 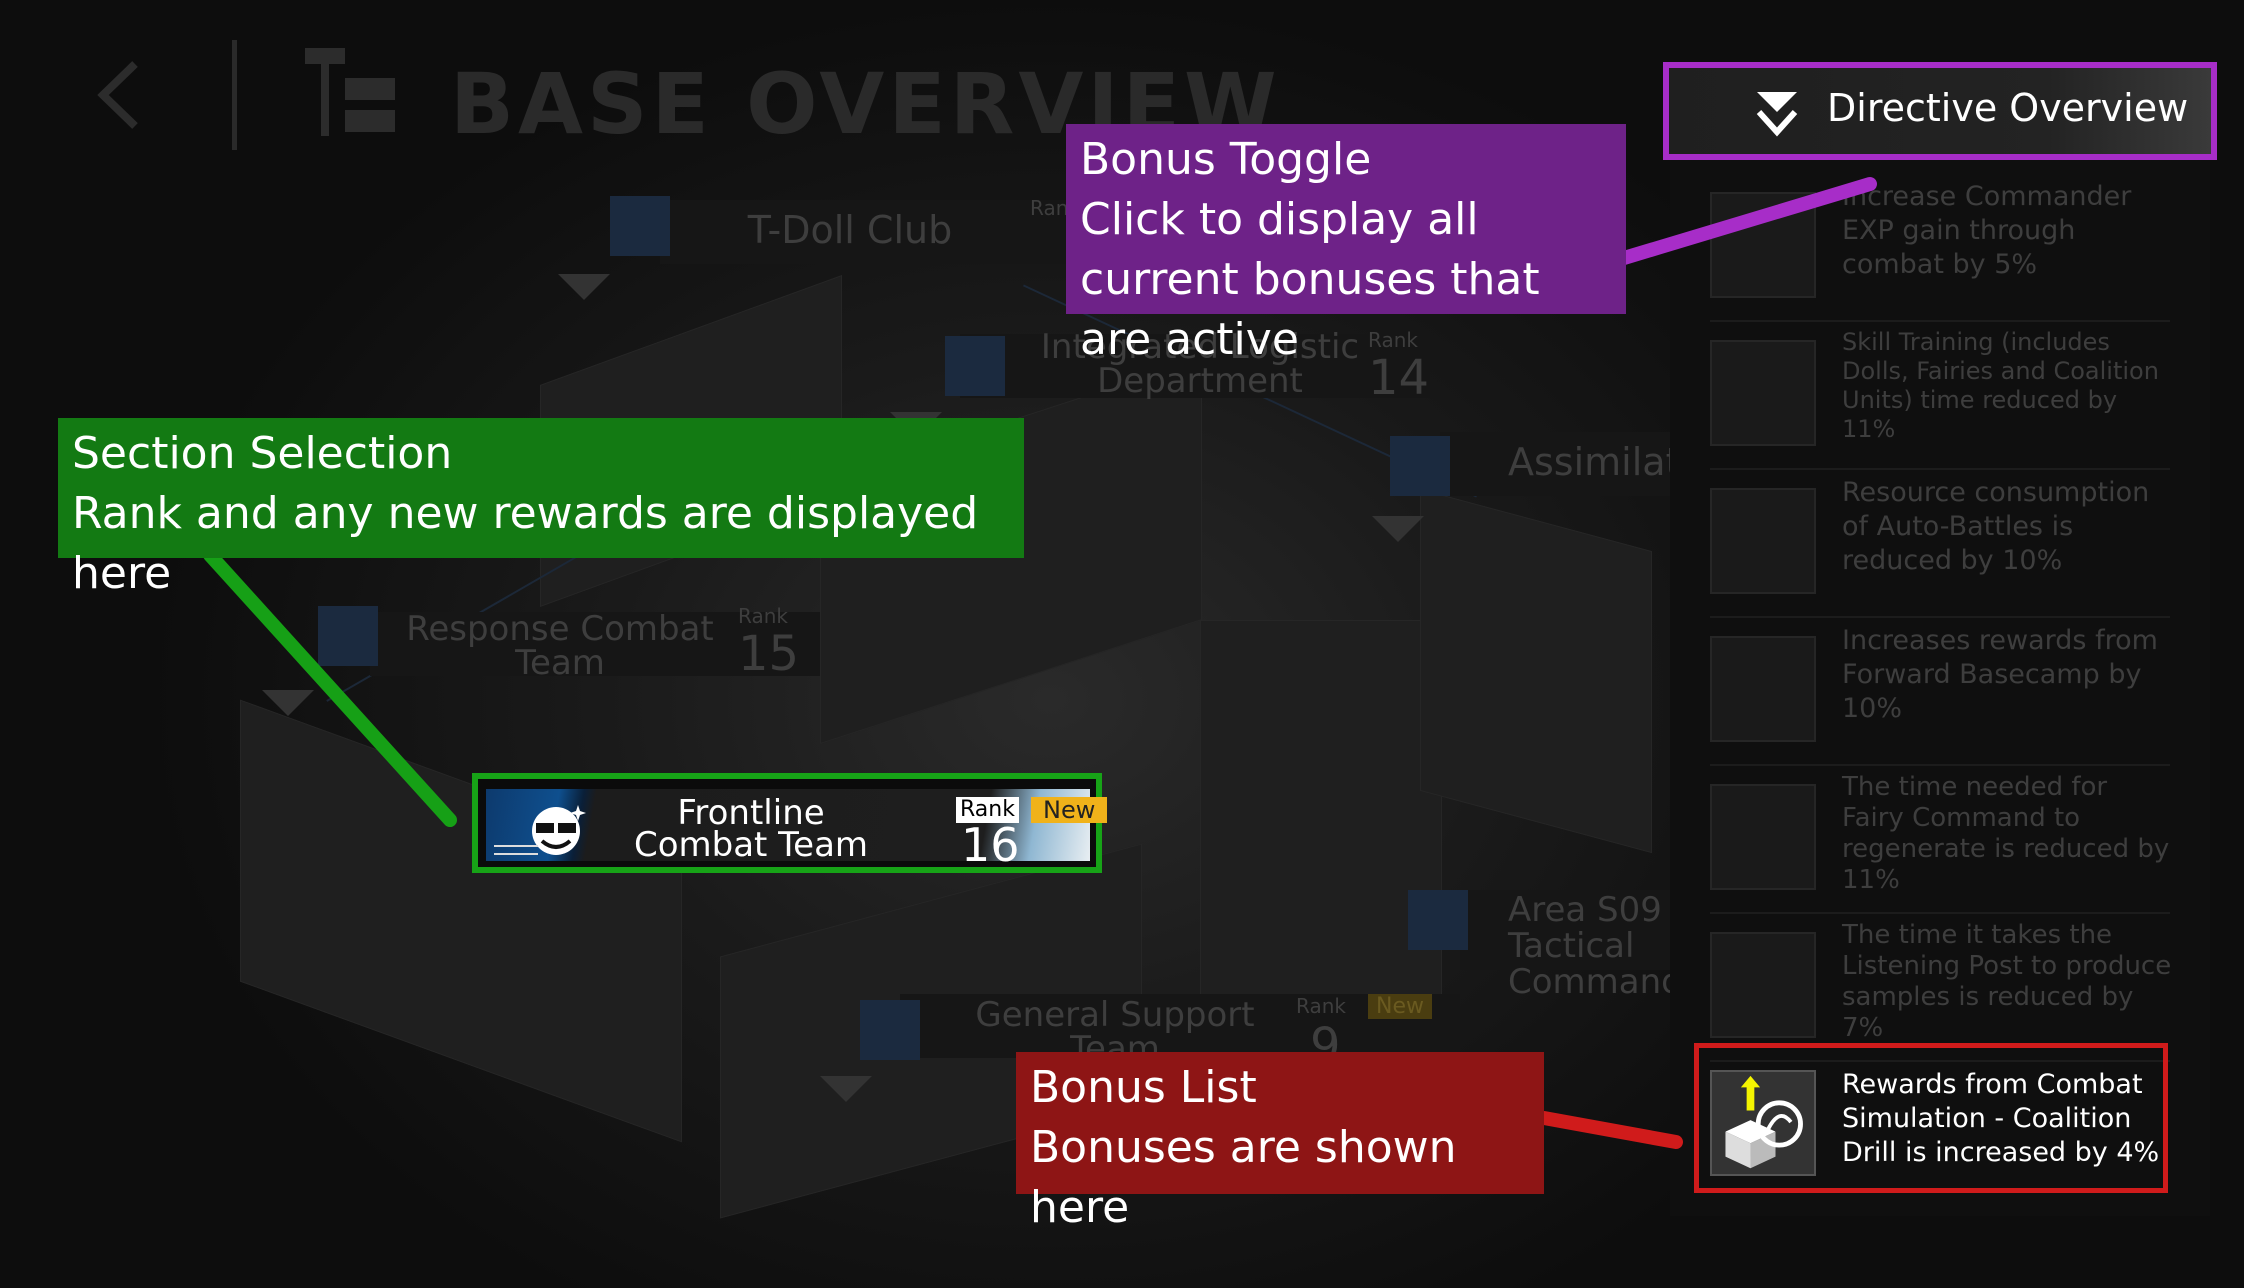 What do you see at coordinates (262, 453) in the screenshot?
I see `annotation-title: Section Selection` at bounding box center [262, 453].